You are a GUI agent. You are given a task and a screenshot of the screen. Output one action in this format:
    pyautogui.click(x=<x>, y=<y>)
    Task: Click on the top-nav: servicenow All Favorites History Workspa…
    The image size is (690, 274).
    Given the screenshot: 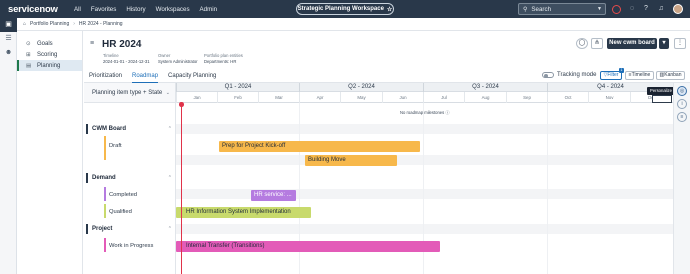 What is the action you would take?
    pyautogui.click(x=345, y=9)
    